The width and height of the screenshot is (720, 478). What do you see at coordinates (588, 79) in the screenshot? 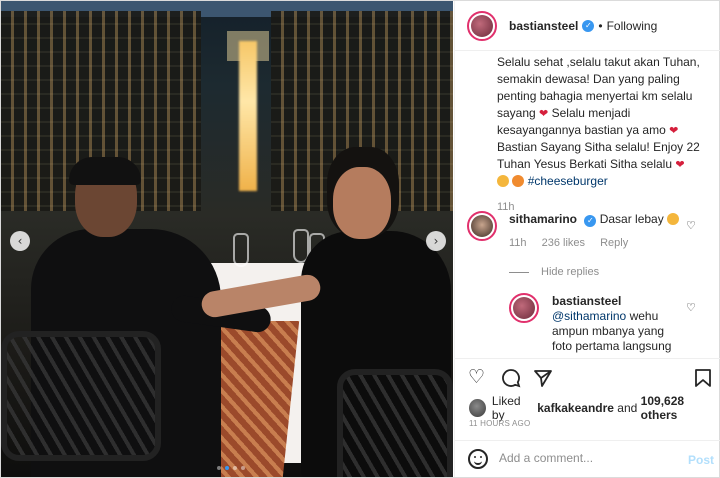
I see `caption-line: semakin dewasa! Dan yang paling` at bounding box center [588, 79].